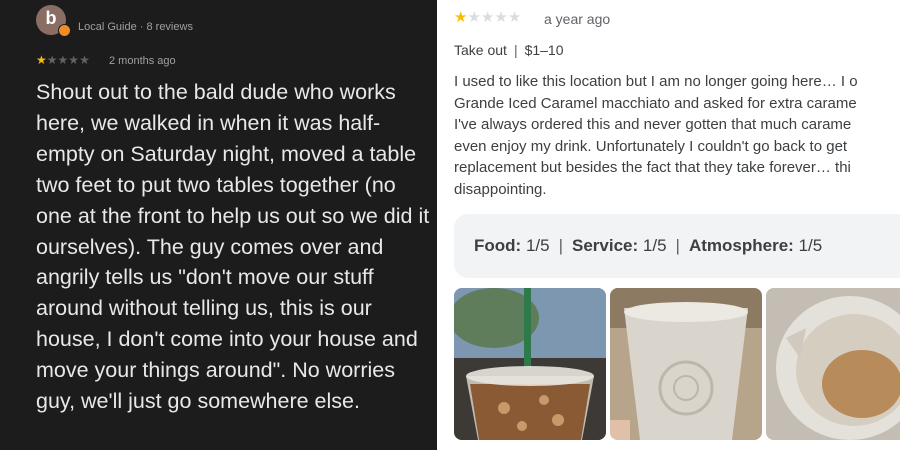  I want to click on sub-ratings-panel: Food: 1/5 | Service: 1/5 | Atmosphere: 1/5, so click(677, 246).